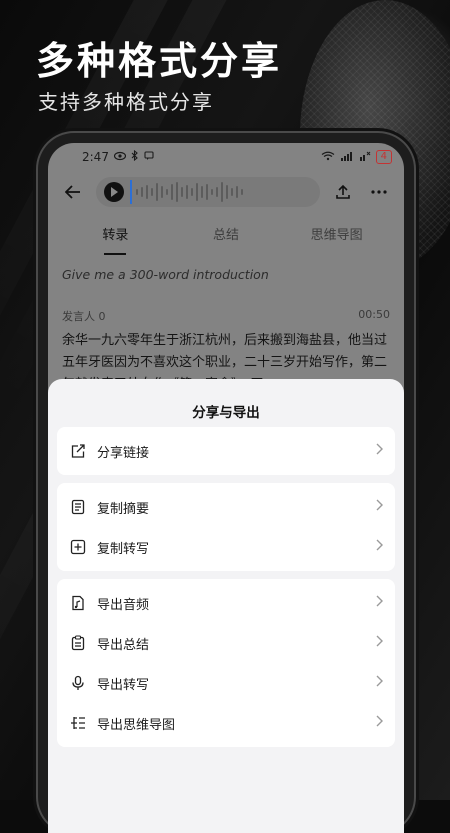  What do you see at coordinates (78, 603) in the screenshot?
I see `export-audio-icon` at bounding box center [78, 603].